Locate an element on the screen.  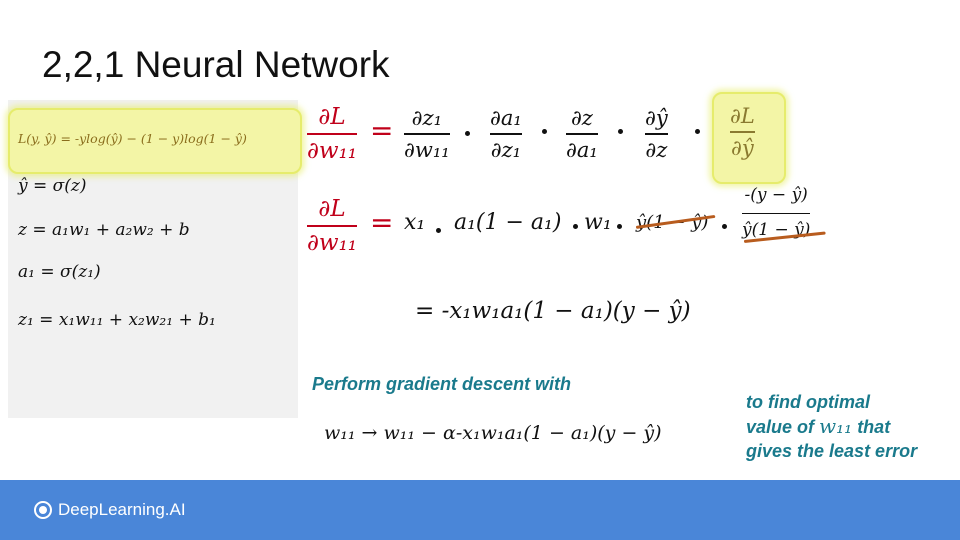
chain-lhs: ∂L ∂w₁₁ is located at coordinates (332, 134).